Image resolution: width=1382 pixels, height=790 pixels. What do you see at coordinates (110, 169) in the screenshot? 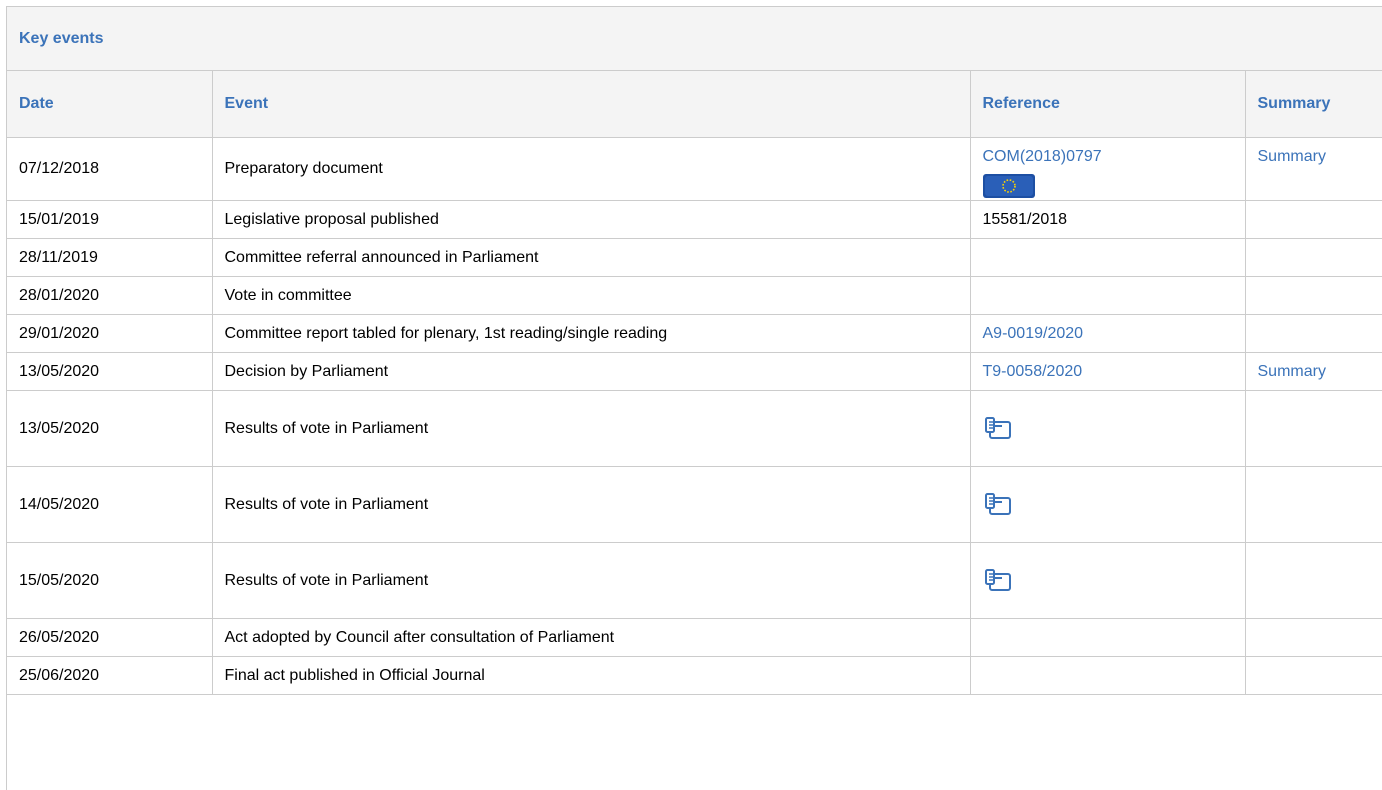
I see `row-date: 07/12/2018` at bounding box center [110, 169].